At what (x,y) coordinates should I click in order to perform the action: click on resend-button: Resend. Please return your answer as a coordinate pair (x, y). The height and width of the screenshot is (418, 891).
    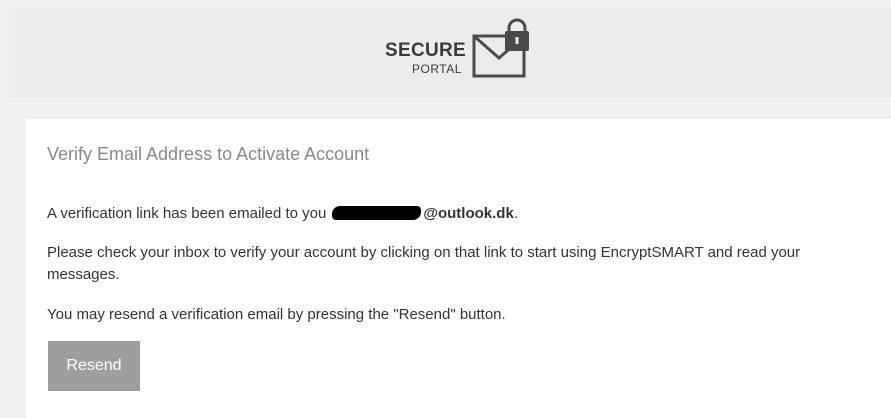
    Looking at the image, I should click on (94, 366).